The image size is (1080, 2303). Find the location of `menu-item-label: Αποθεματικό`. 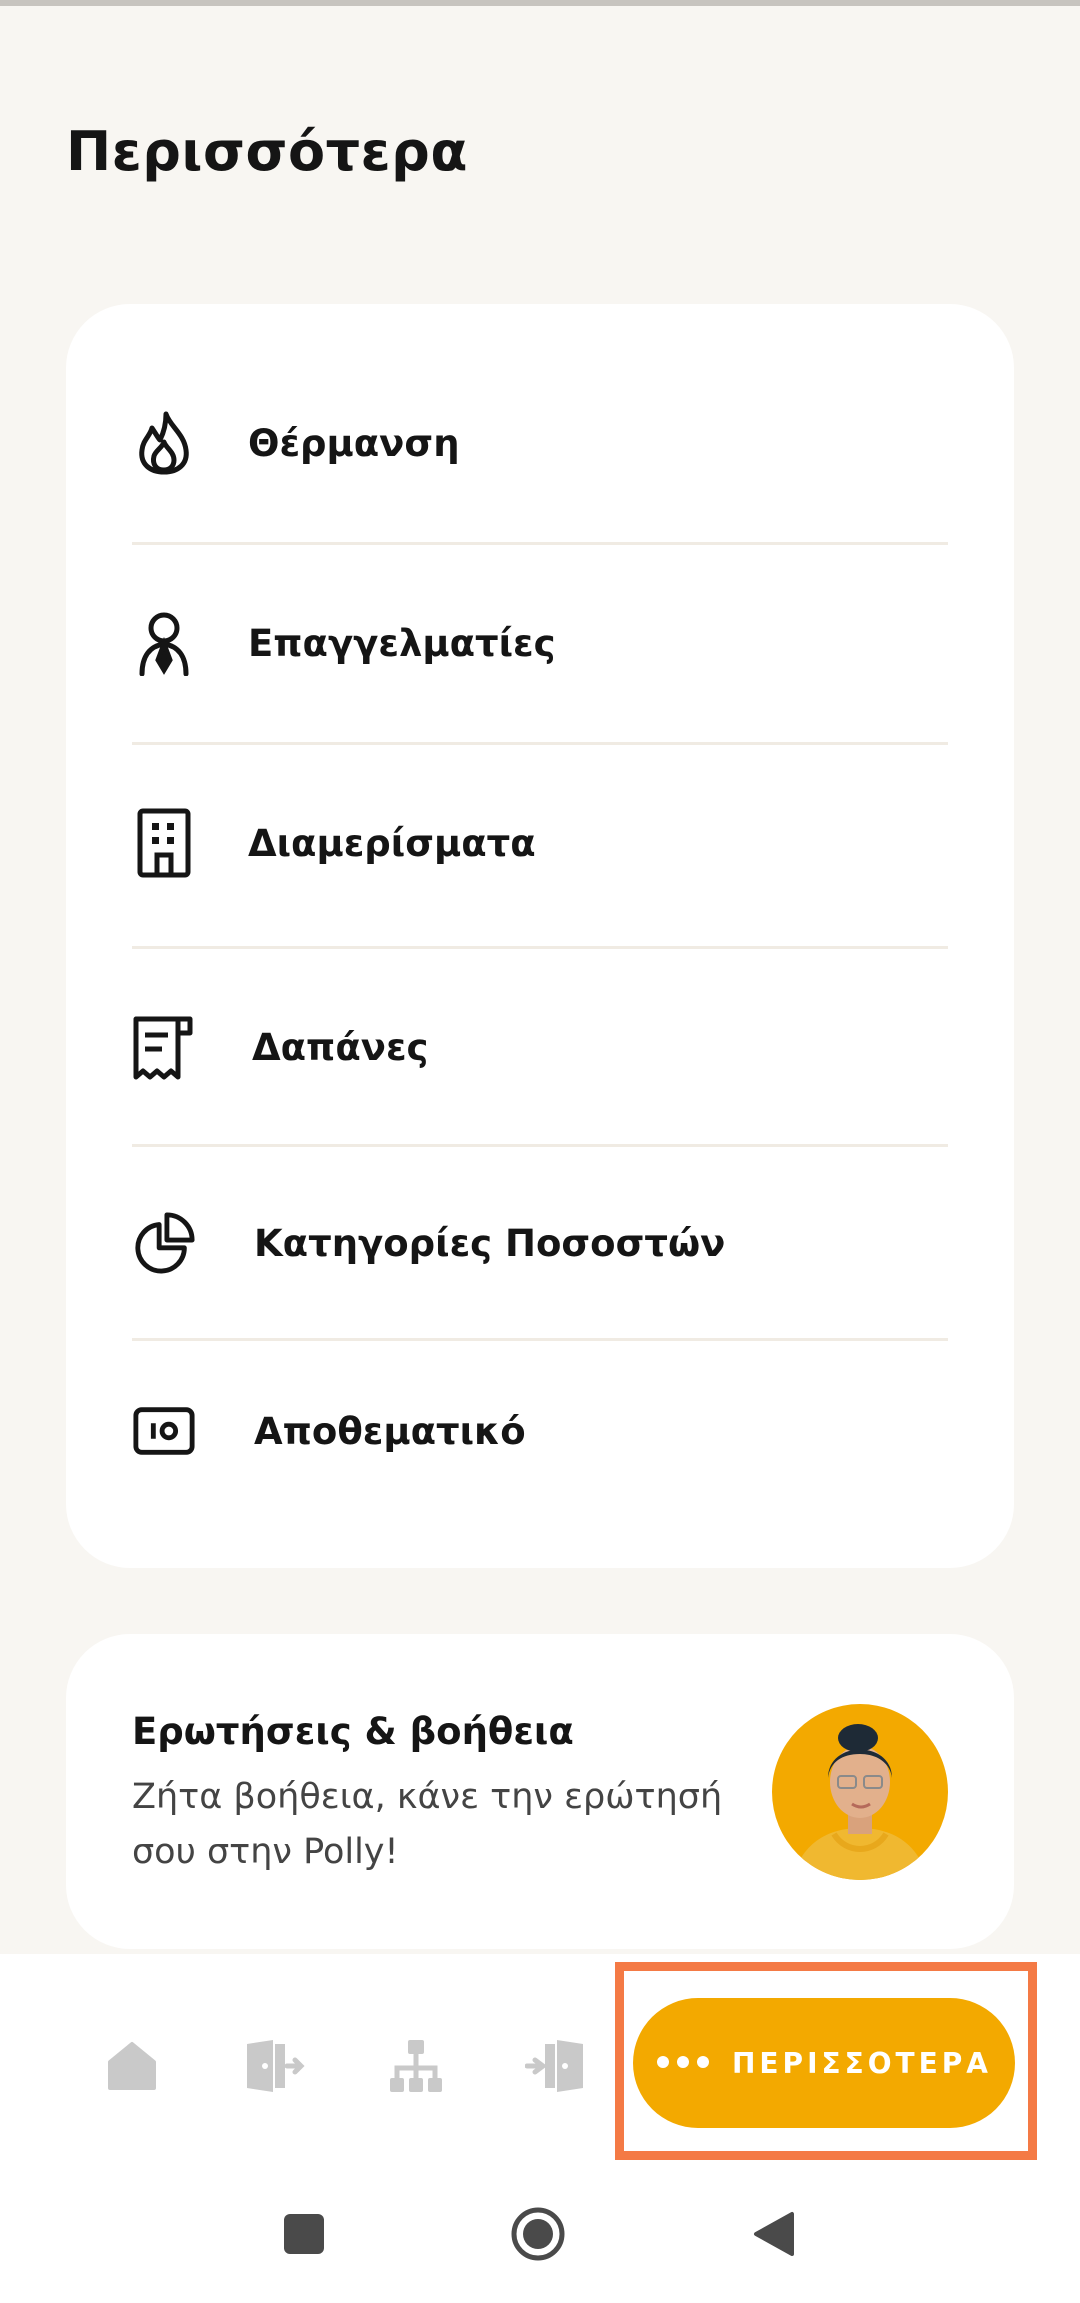

menu-item-label: Αποθεματικό is located at coordinates (390, 1431).